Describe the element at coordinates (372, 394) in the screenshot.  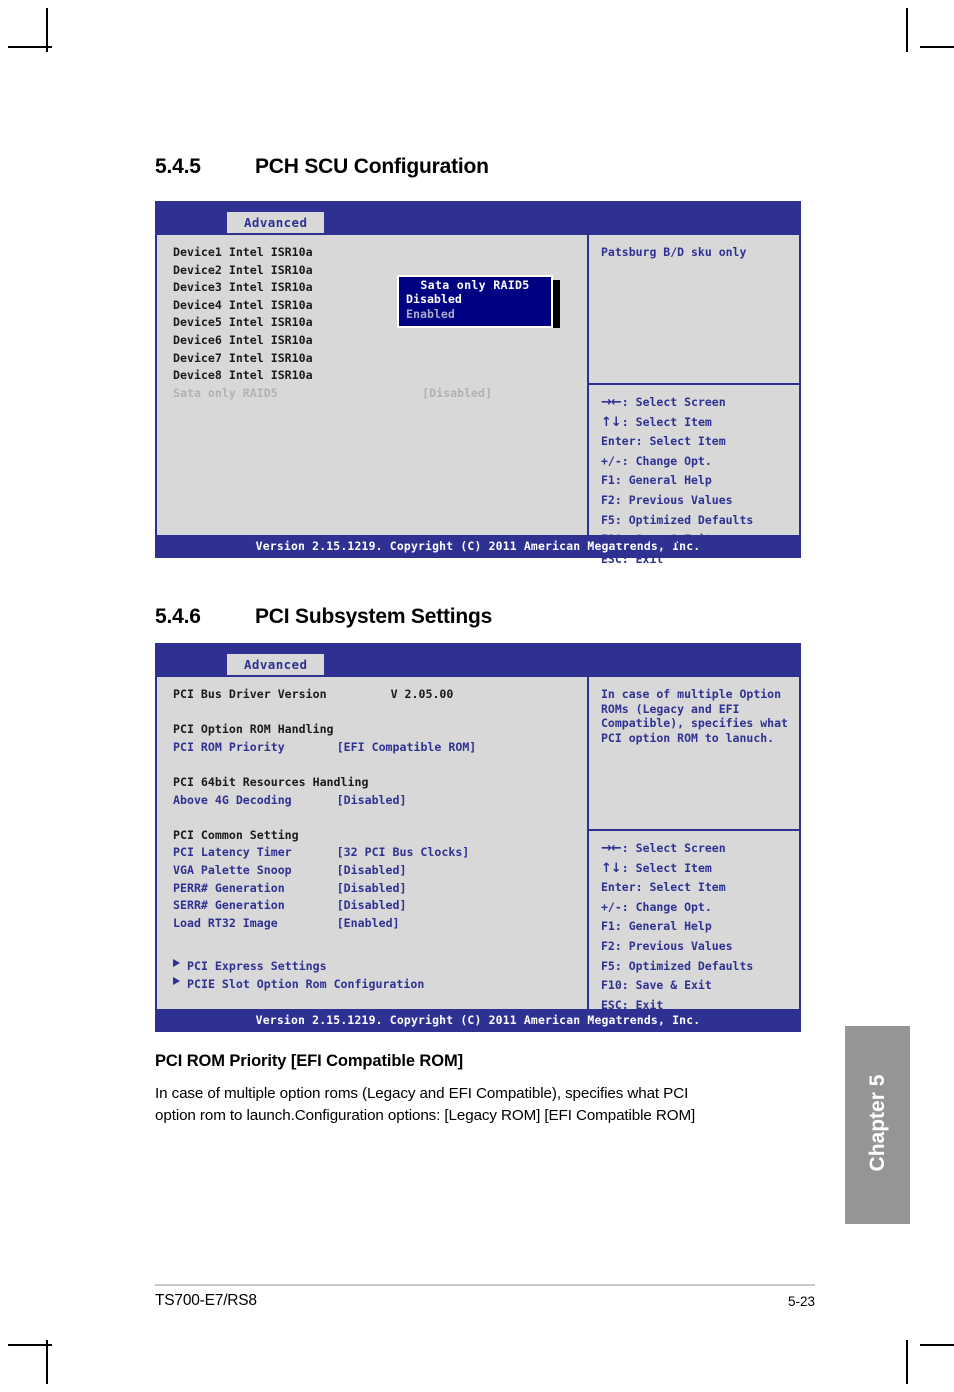
I see `bios1-row-sata-only-raid5: Sata only RAID5 [Disabled]` at that location.